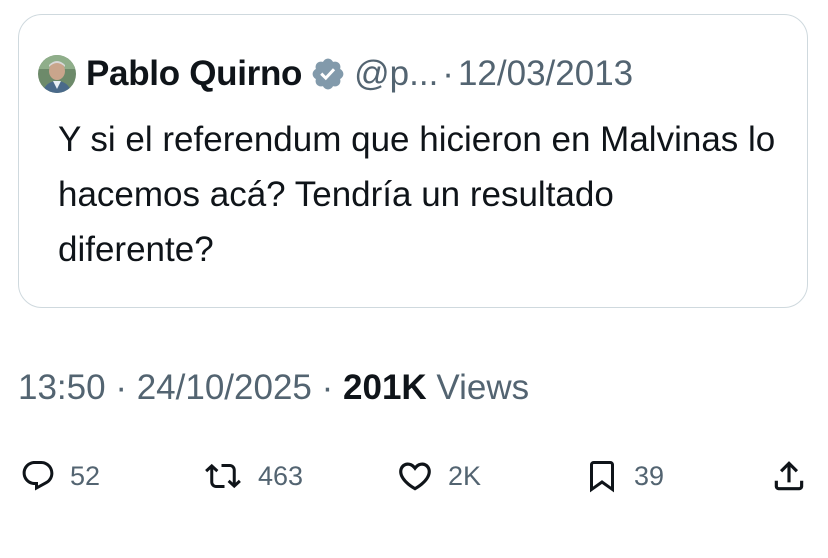 The image size is (828, 558). I want to click on views-count: 201K, so click(385, 387).